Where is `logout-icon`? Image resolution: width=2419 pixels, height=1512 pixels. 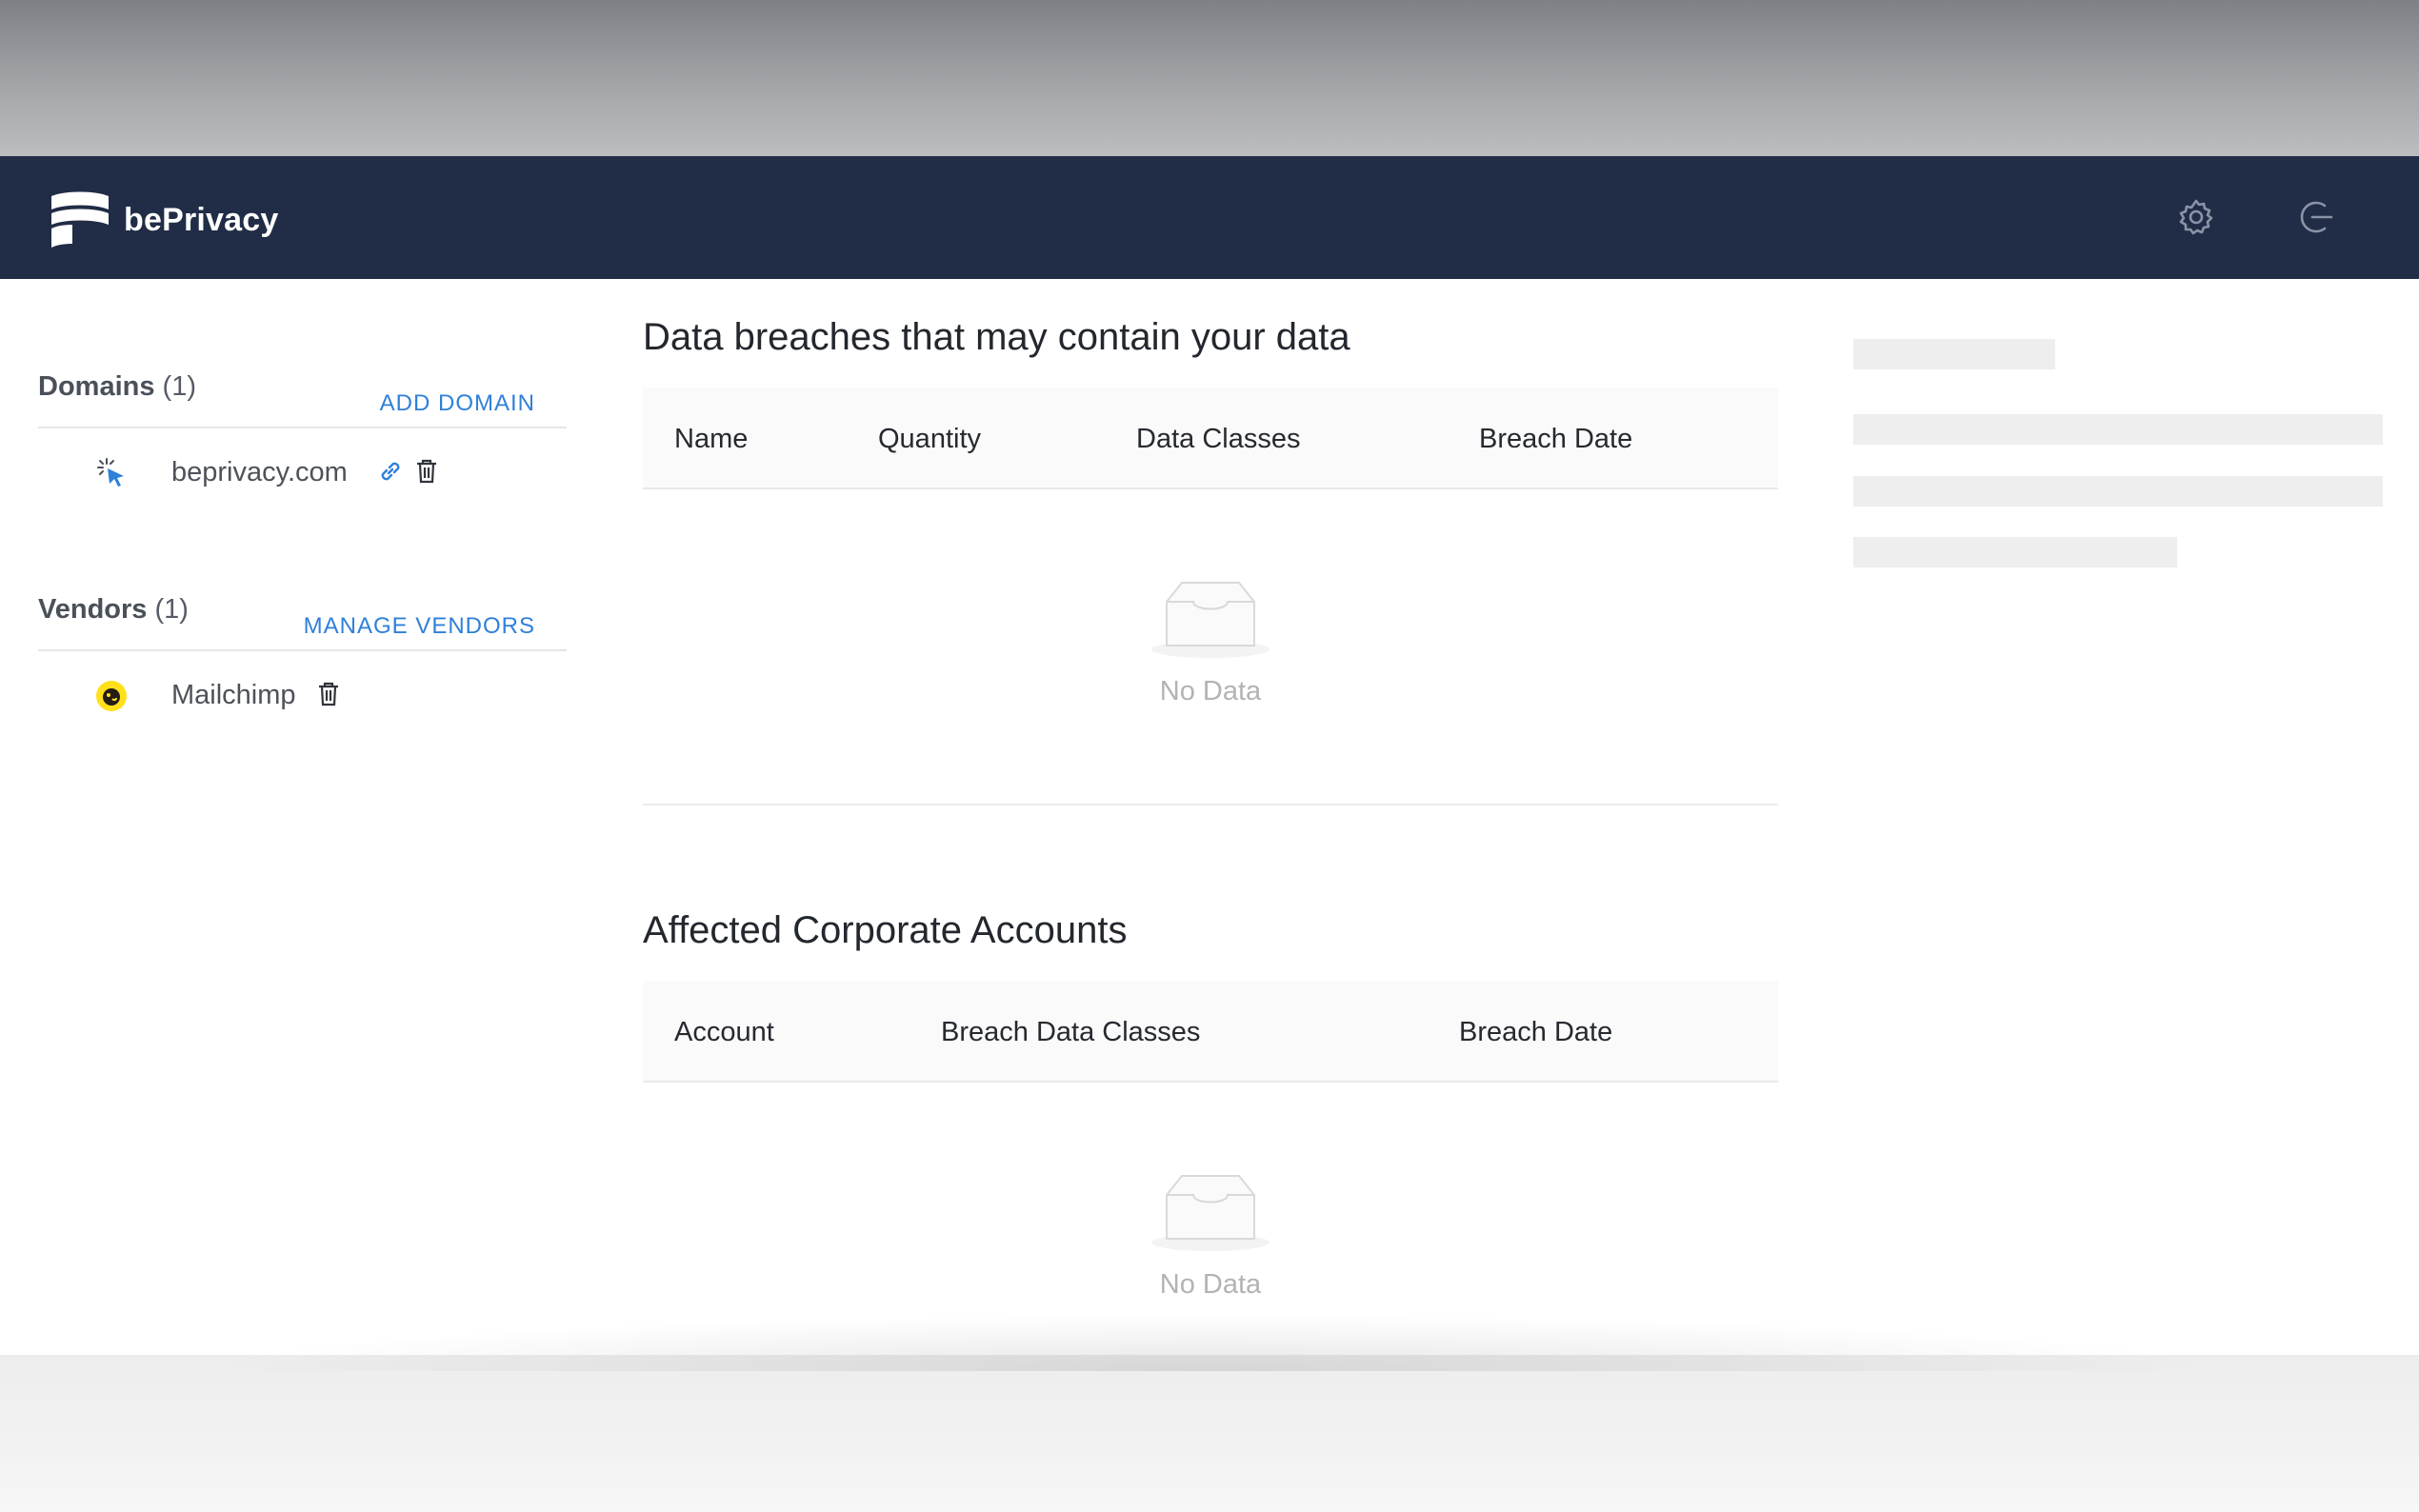 logout-icon is located at coordinates (2314, 217).